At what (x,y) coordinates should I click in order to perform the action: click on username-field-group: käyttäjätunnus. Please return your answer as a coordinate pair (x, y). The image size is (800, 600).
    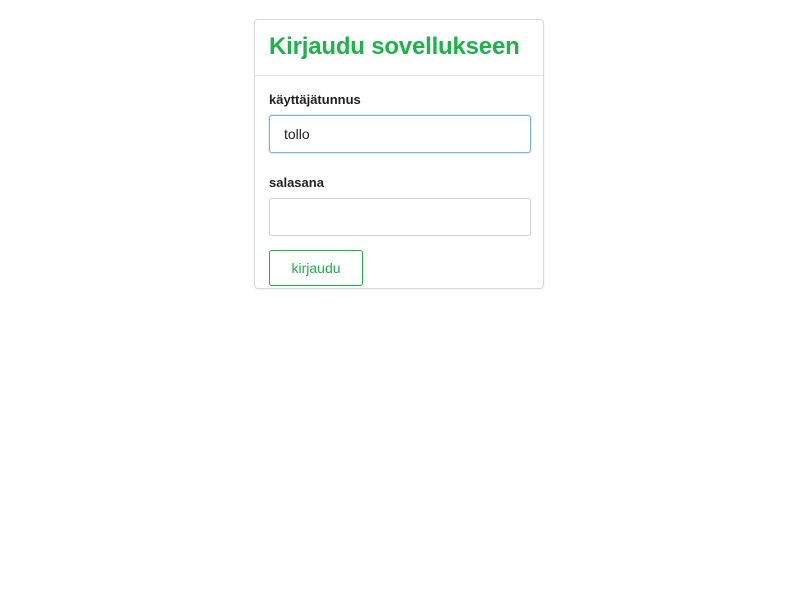
    Looking at the image, I should click on (400, 122).